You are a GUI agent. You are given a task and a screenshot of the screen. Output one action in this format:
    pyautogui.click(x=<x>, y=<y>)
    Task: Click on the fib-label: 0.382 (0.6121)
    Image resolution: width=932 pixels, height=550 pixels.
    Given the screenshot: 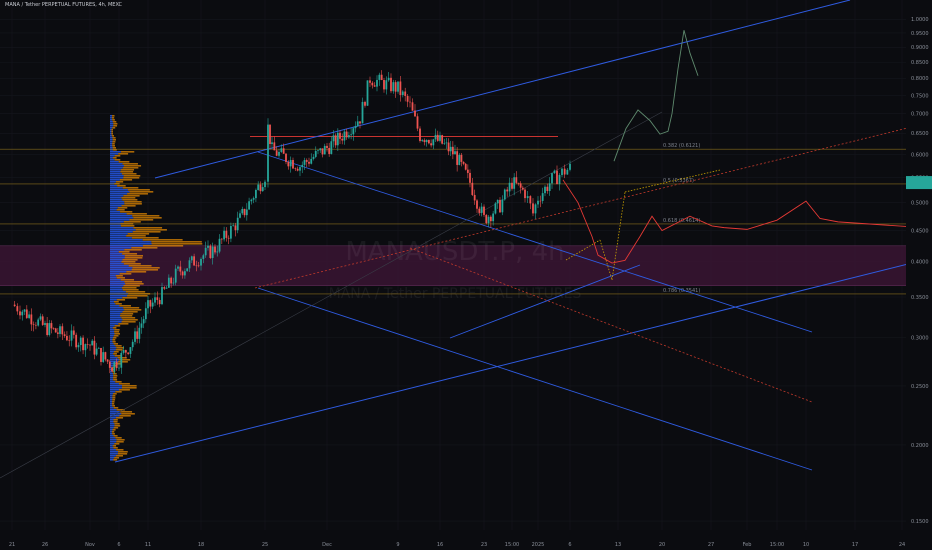 What is the action you would take?
    pyautogui.click(x=681, y=146)
    